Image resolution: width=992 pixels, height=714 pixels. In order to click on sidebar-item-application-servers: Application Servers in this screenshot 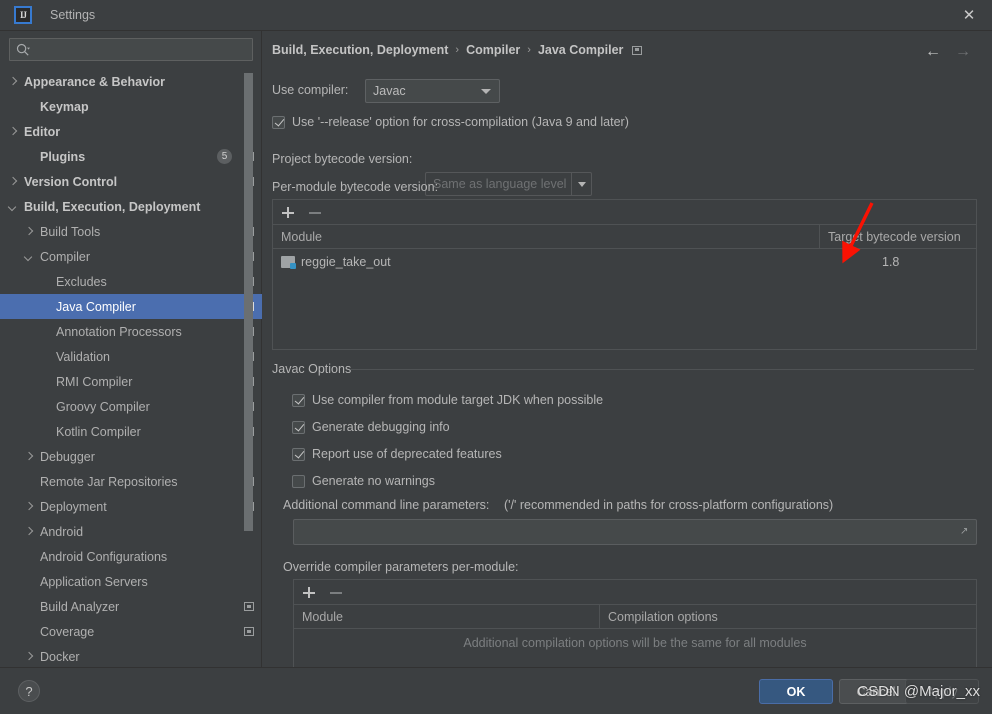, I will do `click(131, 581)`.